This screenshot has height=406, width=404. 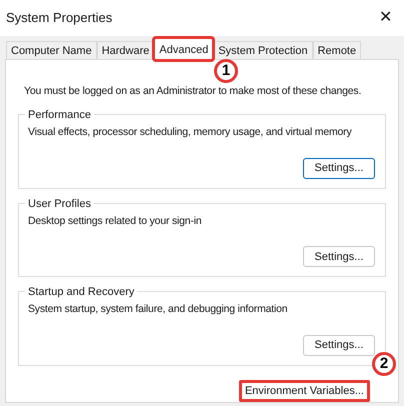 I want to click on group-description: Desktop settings related to your sign-in, so click(x=115, y=221).